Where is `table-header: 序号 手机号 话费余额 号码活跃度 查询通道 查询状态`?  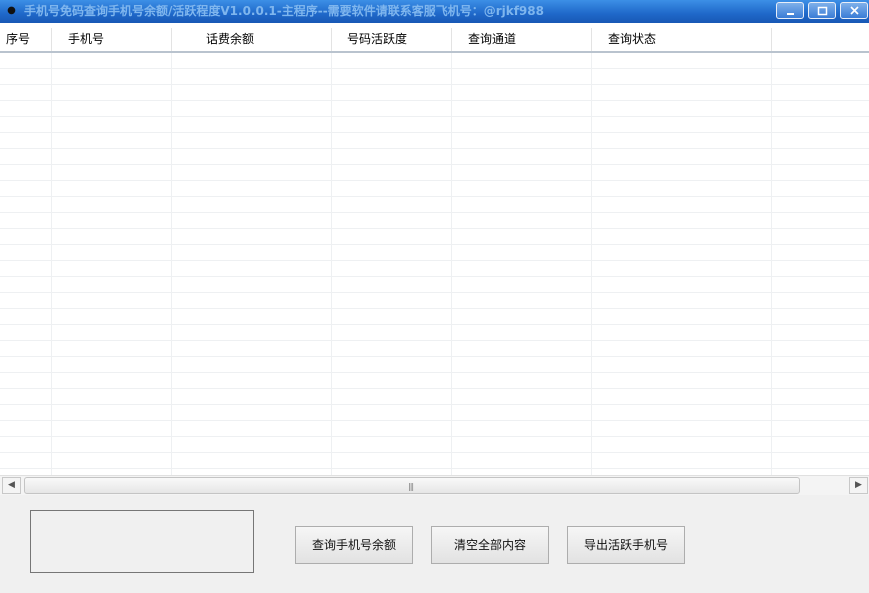 table-header: 序号 手机号 话费余额 号码活跃度 查询通道 查询状态 is located at coordinates (434, 40).